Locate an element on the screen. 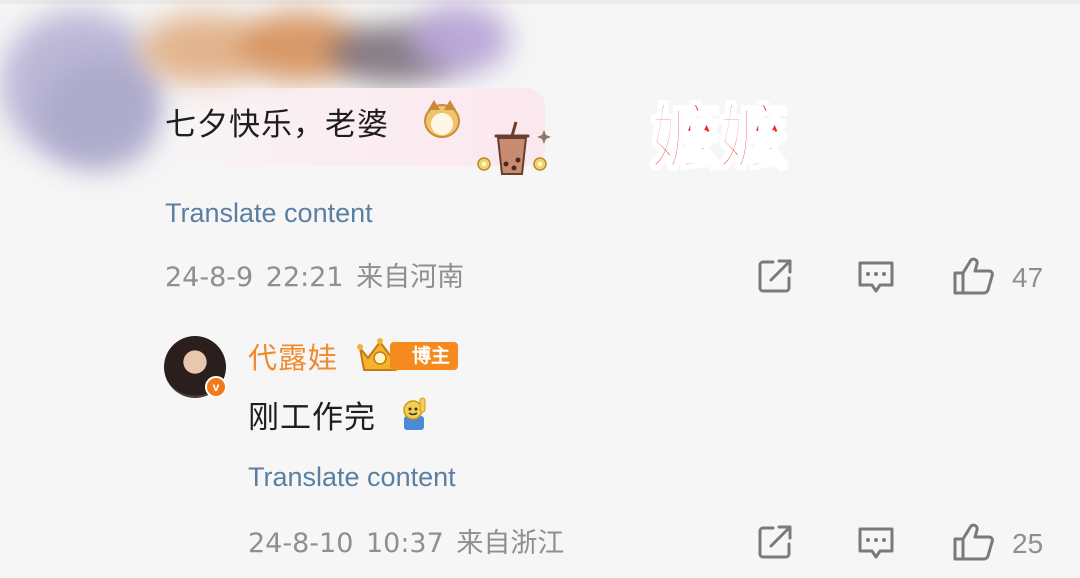  reply-timestamp: 24-8-10 10:37 is located at coordinates (346, 543).